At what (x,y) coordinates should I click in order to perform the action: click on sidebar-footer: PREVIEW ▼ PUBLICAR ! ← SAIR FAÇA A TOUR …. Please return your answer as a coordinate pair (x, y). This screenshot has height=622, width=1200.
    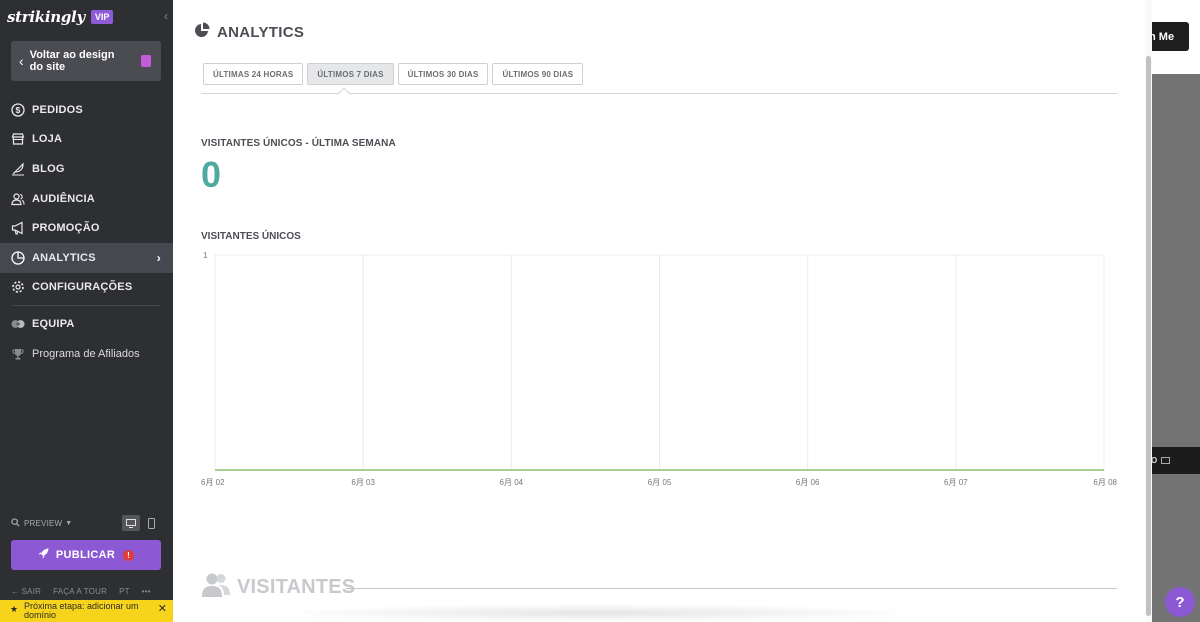
    Looking at the image, I should click on (86, 567).